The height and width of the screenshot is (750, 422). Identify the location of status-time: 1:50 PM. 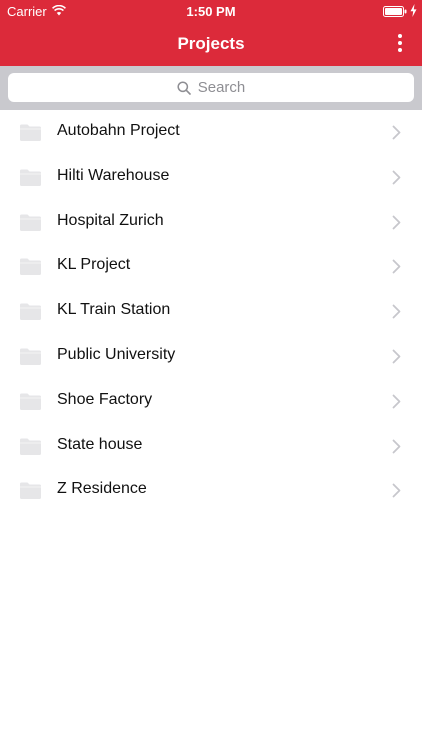
(211, 11).